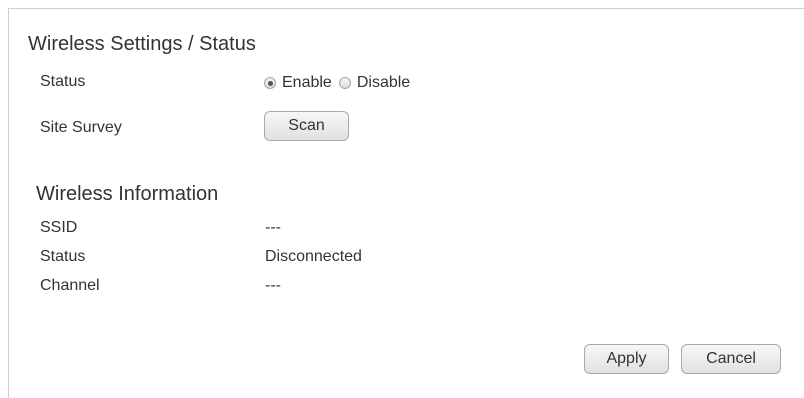 The height and width of the screenshot is (398, 804). I want to click on cancel-button: Cancel, so click(731, 359).